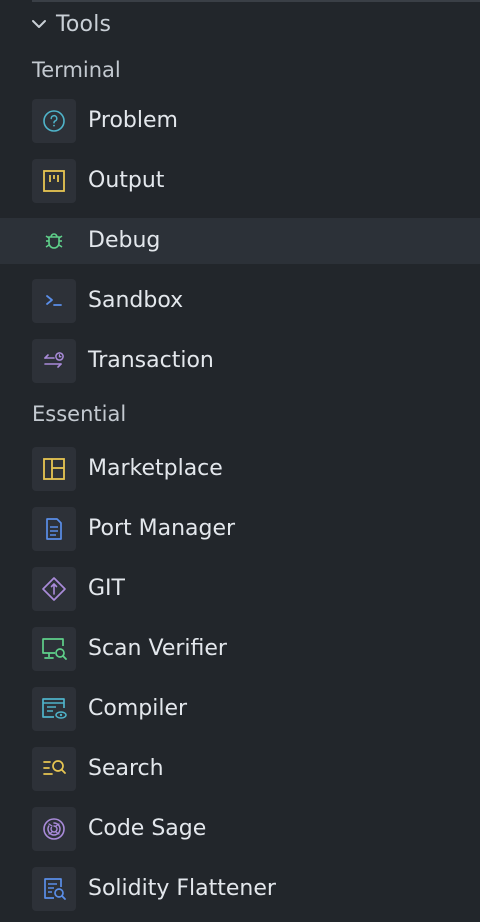 The height and width of the screenshot is (922, 480). Describe the element at coordinates (133, 120) in the screenshot. I see `tool-item-label: Problem` at that location.